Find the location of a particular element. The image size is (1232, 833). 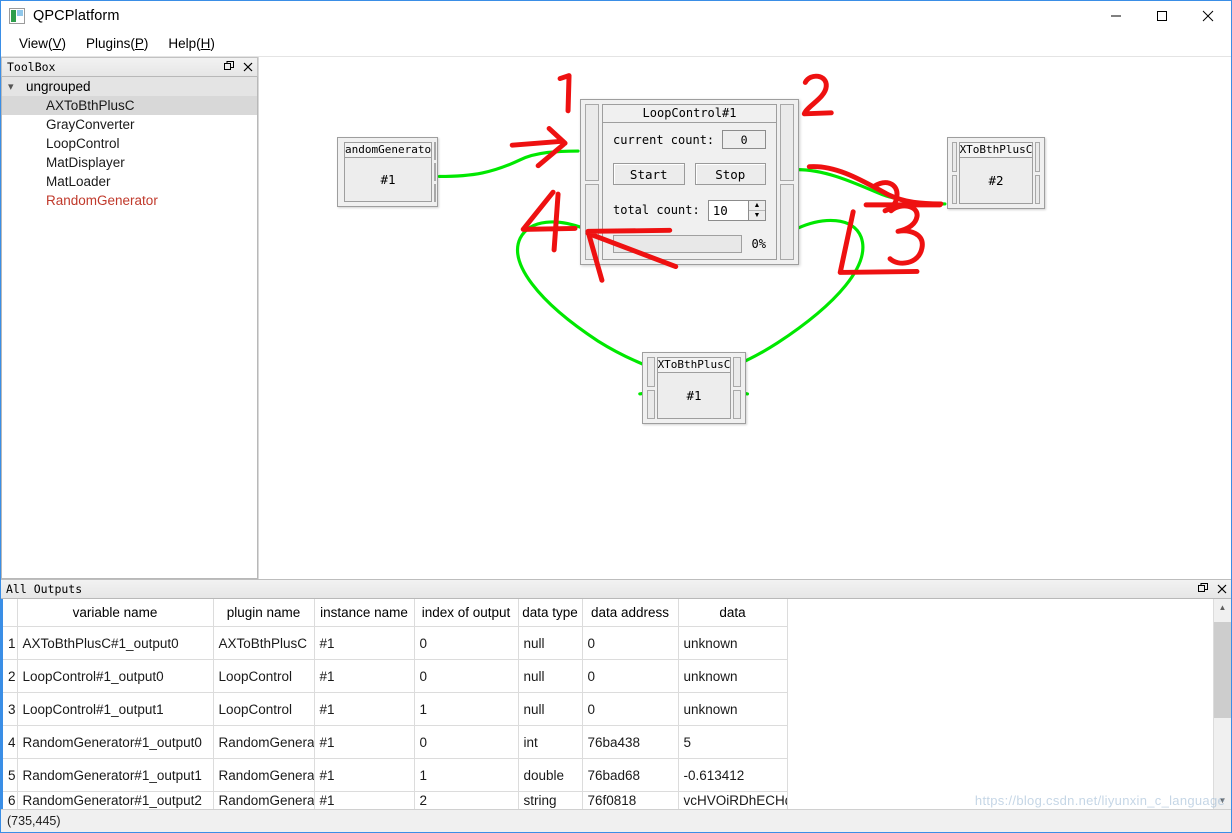

cell-data-address: 76ba438 is located at coordinates (630, 742).